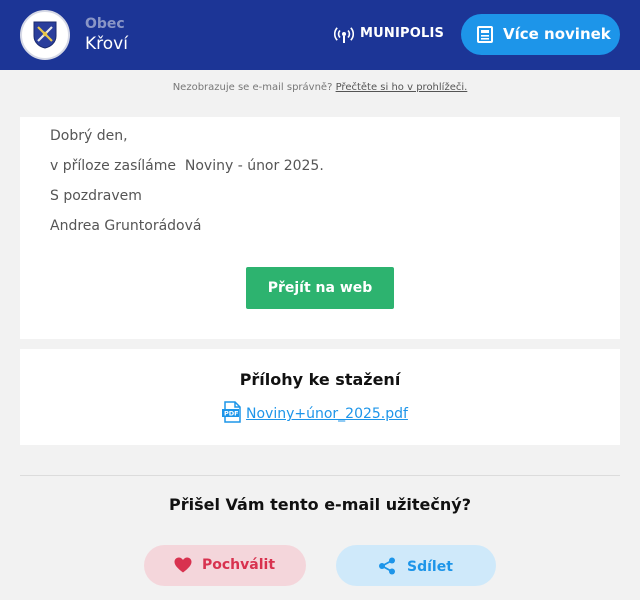 This screenshot has height=600, width=640. Describe the element at coordinates (344, 35) in the screenshot. I see `broadcast-icon` at that location.